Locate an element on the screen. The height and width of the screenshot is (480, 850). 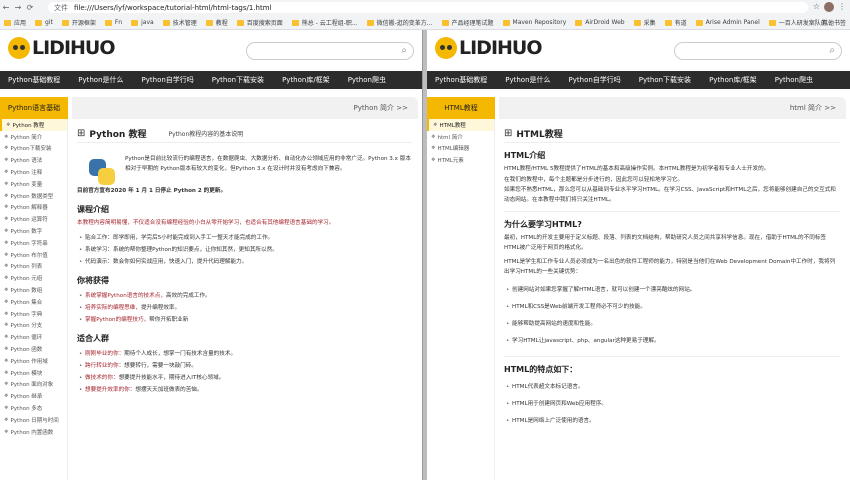
list-item-highlight: 系统掌握Python语言的技术点， is located at coordinates (125, 296).